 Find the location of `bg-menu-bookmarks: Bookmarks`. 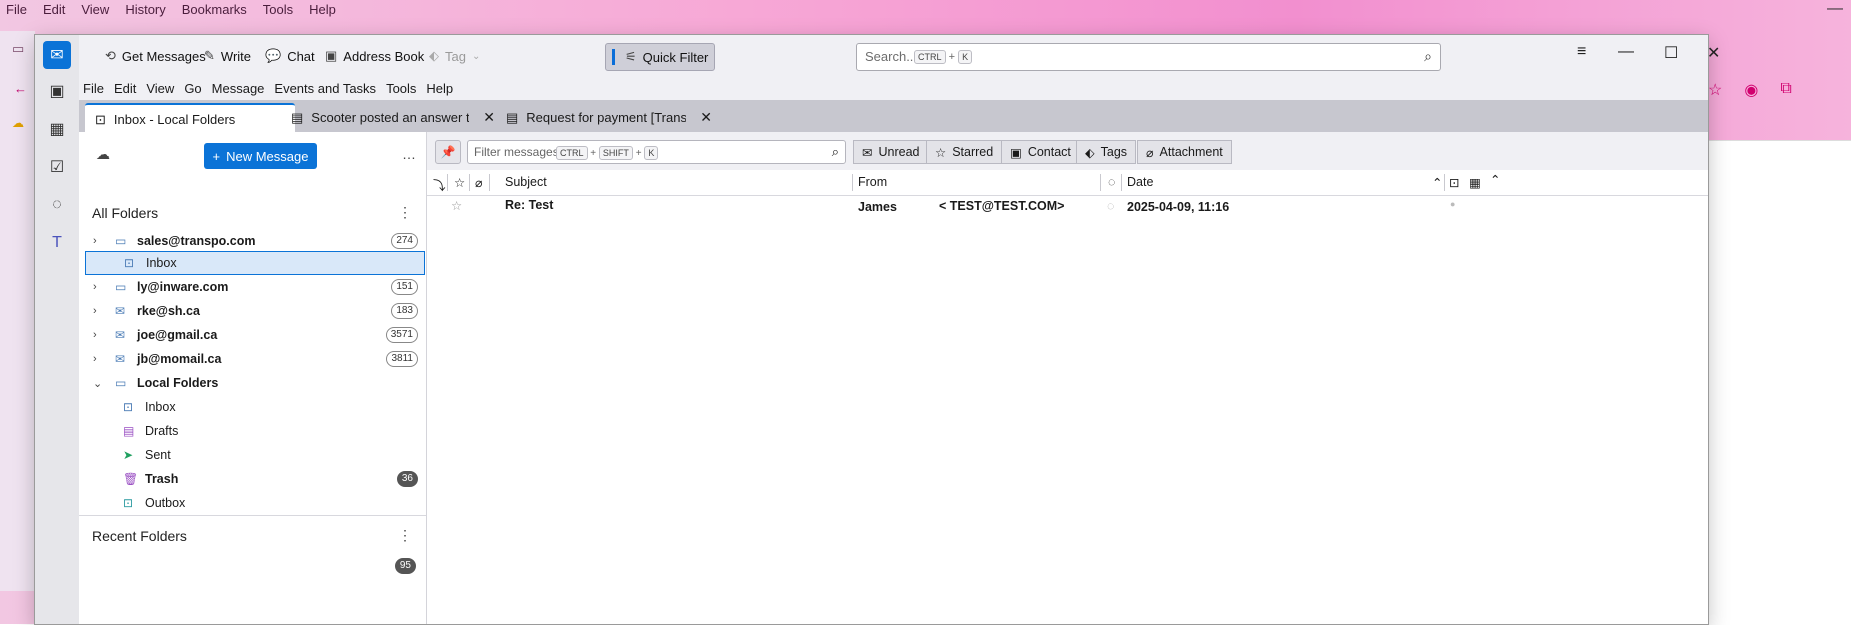

bg-menu-bookmarks: Bookmarks is located at coordinates (214, 10).